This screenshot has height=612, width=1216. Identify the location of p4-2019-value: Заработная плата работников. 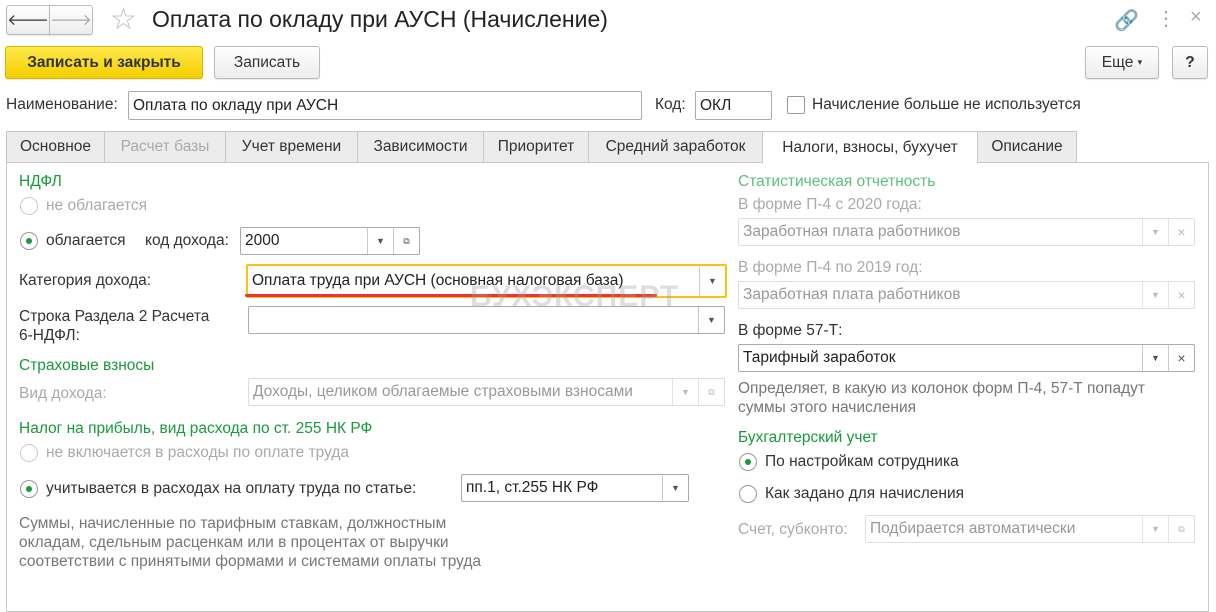
(852, 294).